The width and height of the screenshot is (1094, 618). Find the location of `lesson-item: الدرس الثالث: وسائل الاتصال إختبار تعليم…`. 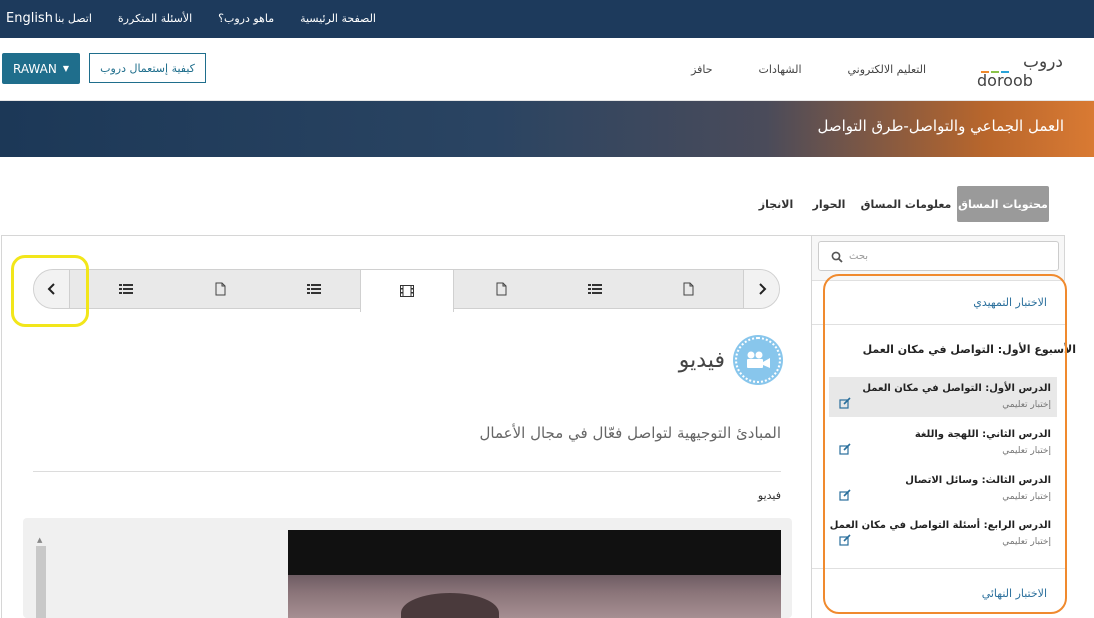

lesson-item: الدرس الثالث: وسائل الاتصال إختبار تعليم… is located at coordinates (943, 489).